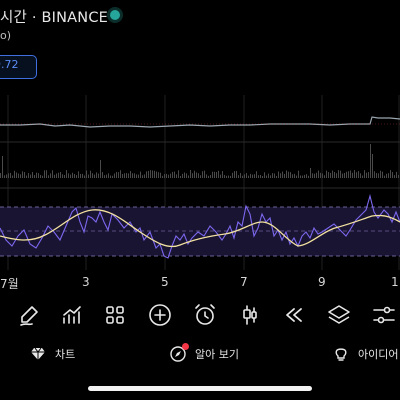 The image size is (400, 400). Describe the element at coordinates (200, 122) in the screenshot. I see `price-line` at that location.